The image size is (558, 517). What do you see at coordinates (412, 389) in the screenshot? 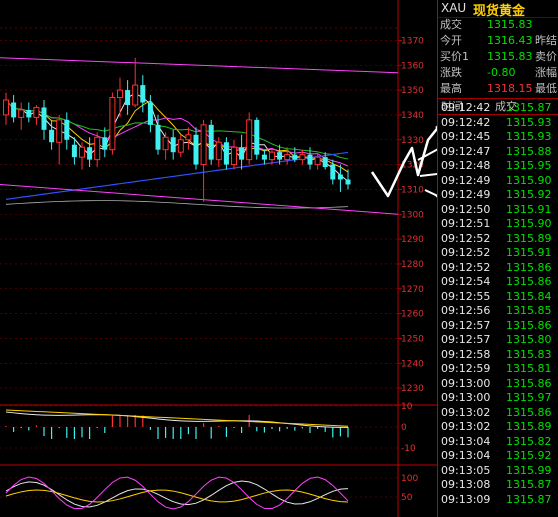
I see `price-tick-label: 1230` at bounding box center [412, 389].